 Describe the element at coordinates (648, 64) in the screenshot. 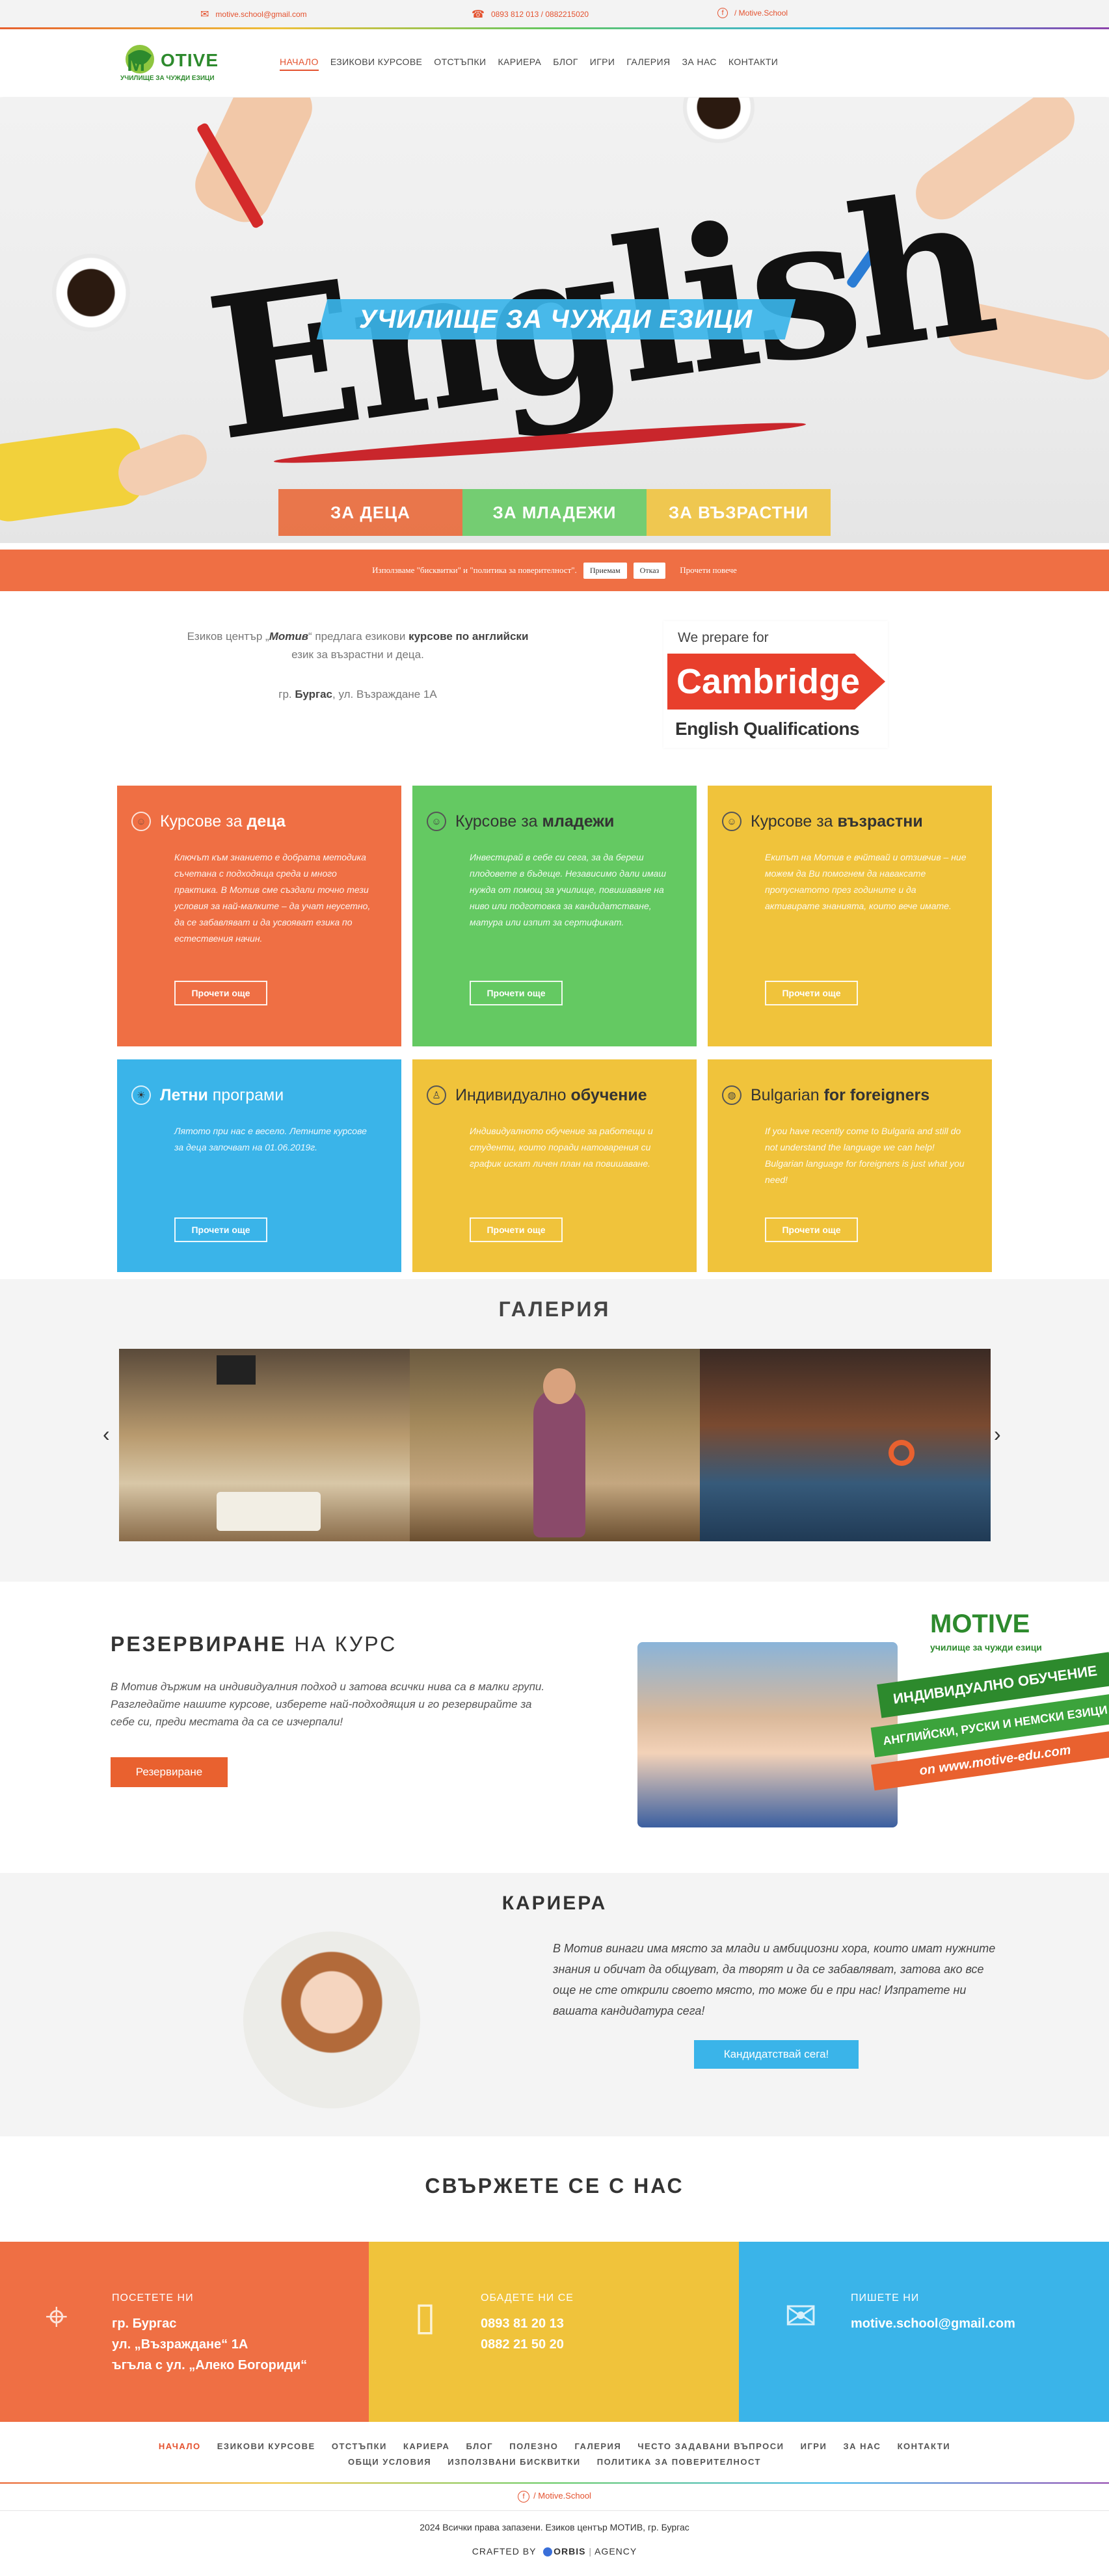

I see `nav-item-gallery: ГАЛЕРИЯ` at that location.